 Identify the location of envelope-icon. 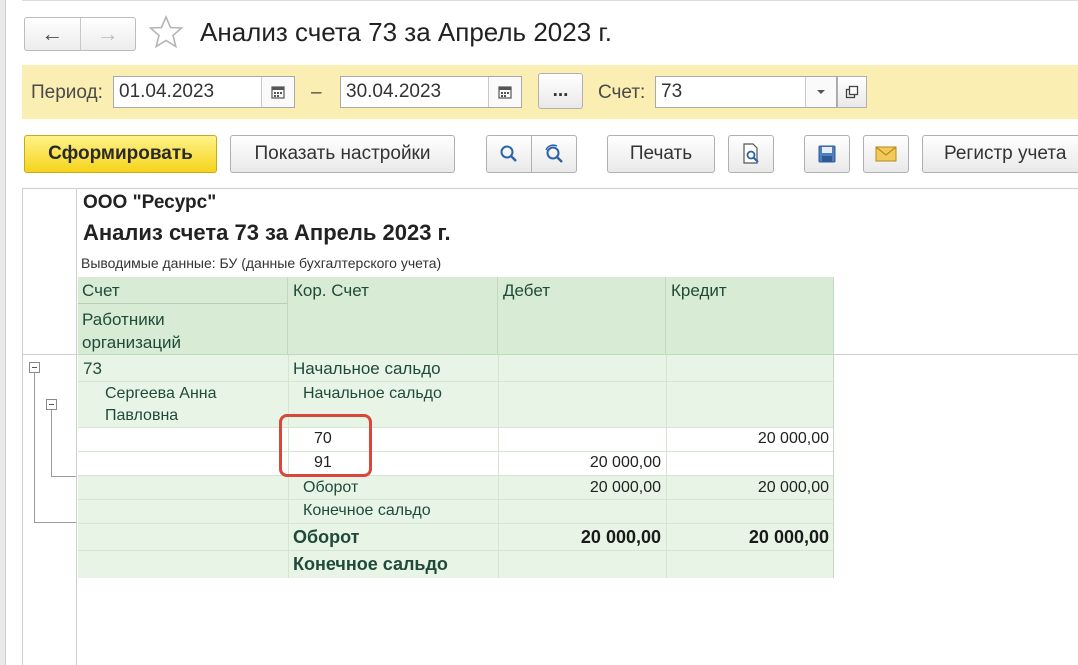
(886, 154).